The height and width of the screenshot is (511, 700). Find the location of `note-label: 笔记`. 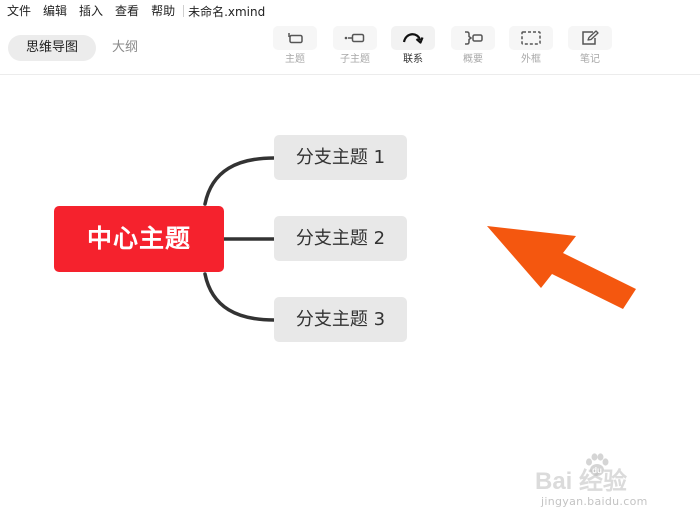

note-label: 笔记 is located at coordinates (590, 59).